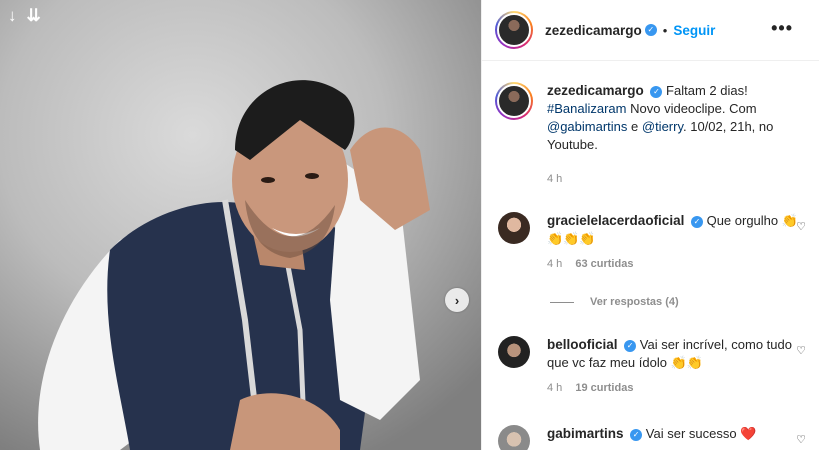  Describe the element at coordinates (514, 101) in the screenshot. I see `caption-avatar` at that location.